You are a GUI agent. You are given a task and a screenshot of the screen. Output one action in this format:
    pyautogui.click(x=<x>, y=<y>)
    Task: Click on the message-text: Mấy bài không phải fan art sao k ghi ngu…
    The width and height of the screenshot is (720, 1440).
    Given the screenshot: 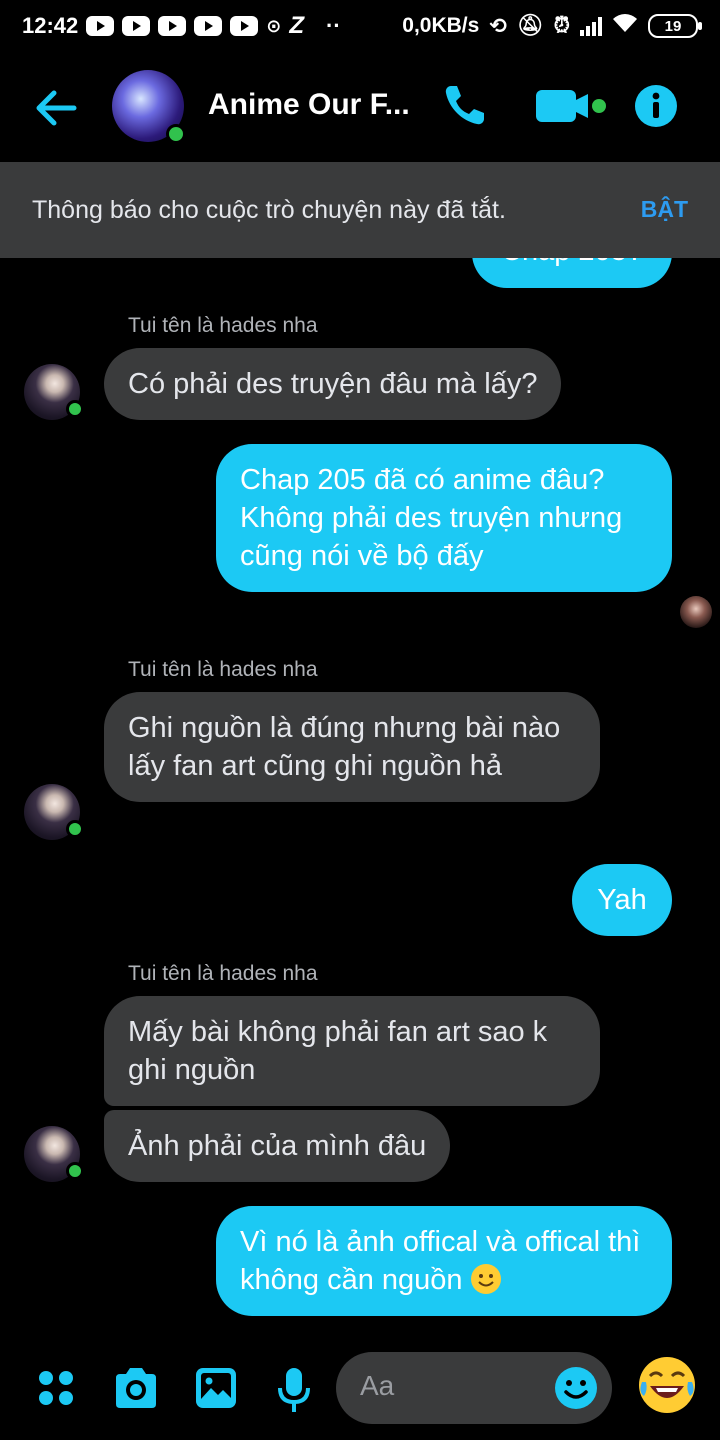 What is the action you would take?
    pyautogui.click(x=338, y=1051)
    